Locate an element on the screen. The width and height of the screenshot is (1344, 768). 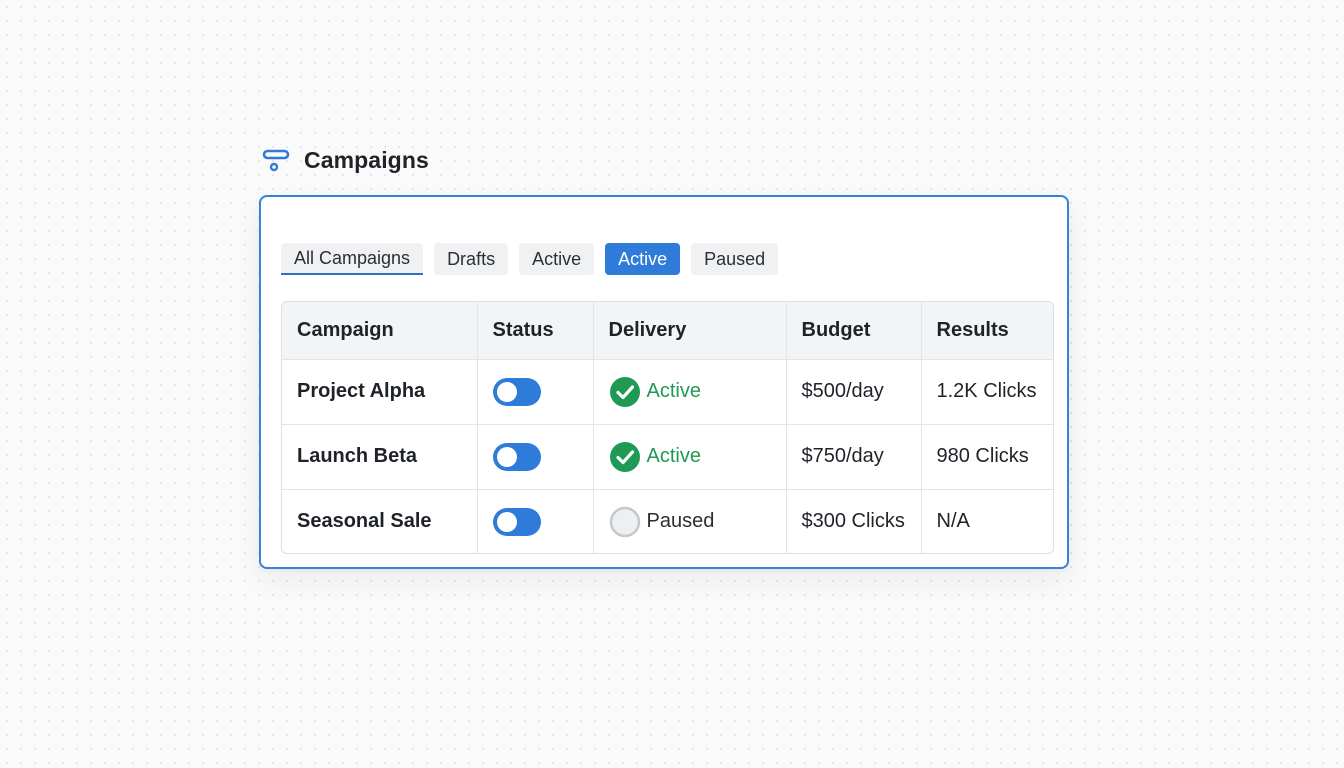
tab-drafts: Drafts is located at coordinates (471, 259).